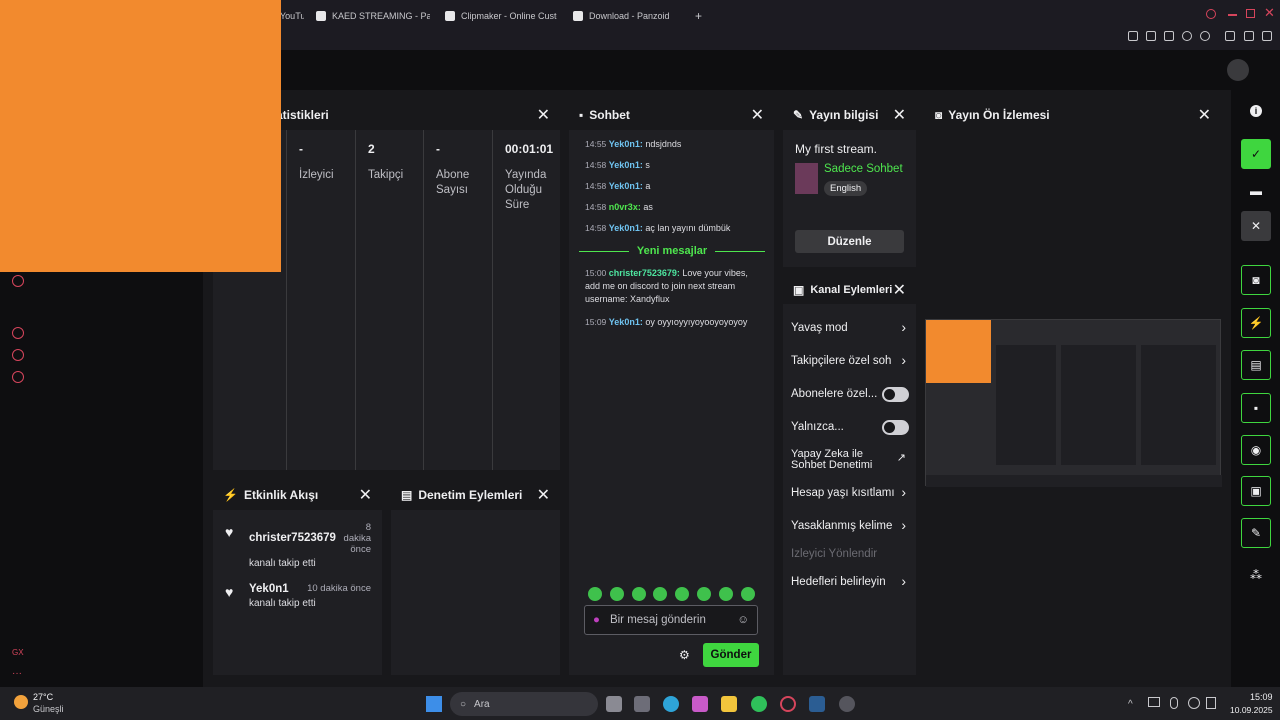  I want to click on more-icon: ···, so click(17, 673).